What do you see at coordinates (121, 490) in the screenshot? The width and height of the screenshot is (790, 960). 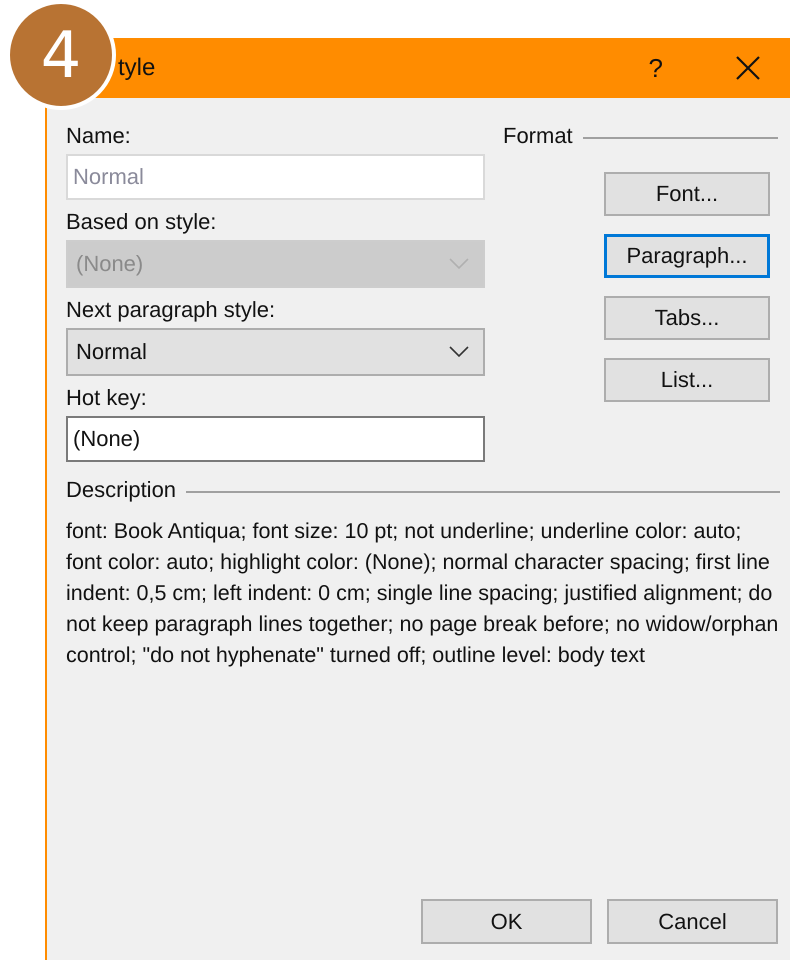 I see `section-heading: Description` at bounding box center [121, 490].